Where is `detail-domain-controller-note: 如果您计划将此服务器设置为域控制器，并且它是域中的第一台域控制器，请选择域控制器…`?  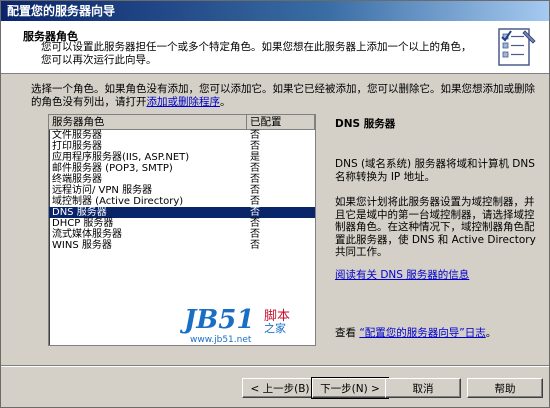
detail-domain-controller-note: 如果您计划将此服务器设置为域控制器，并且它是域中的第一台域控制器，请选择域控制器… is located at coordinates (435, 227).